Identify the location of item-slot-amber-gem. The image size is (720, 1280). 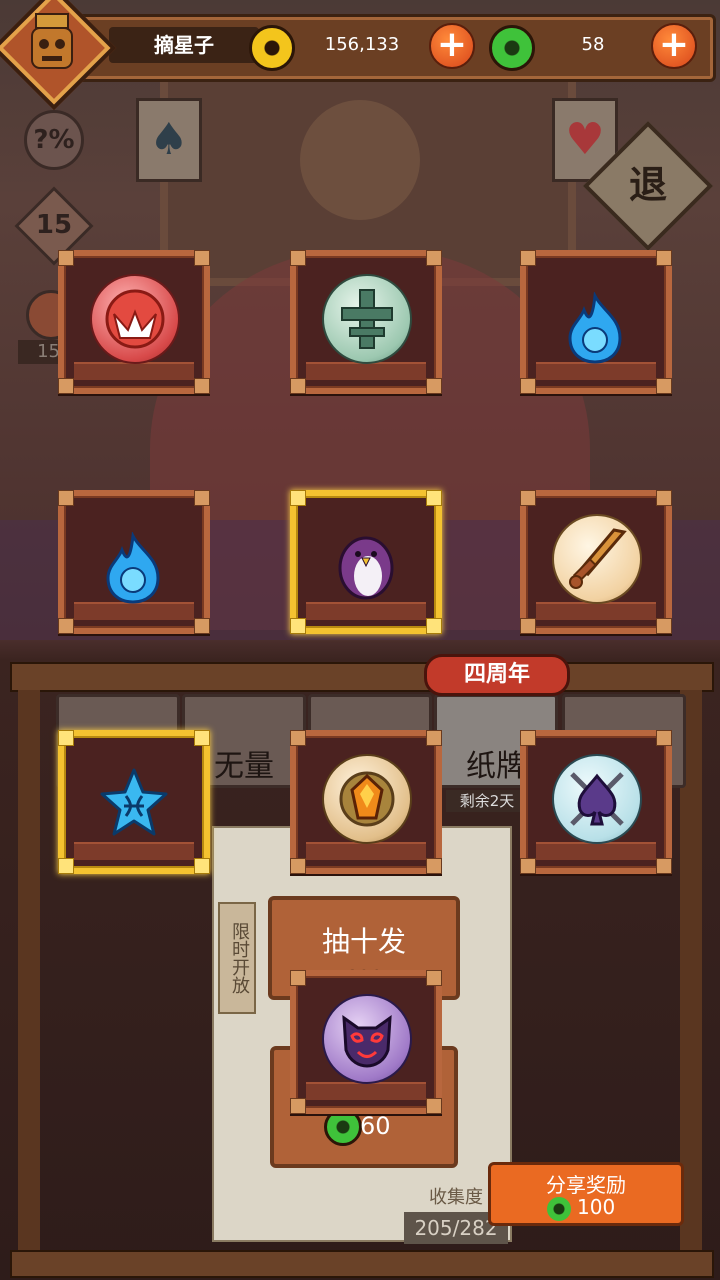
(366, 802).